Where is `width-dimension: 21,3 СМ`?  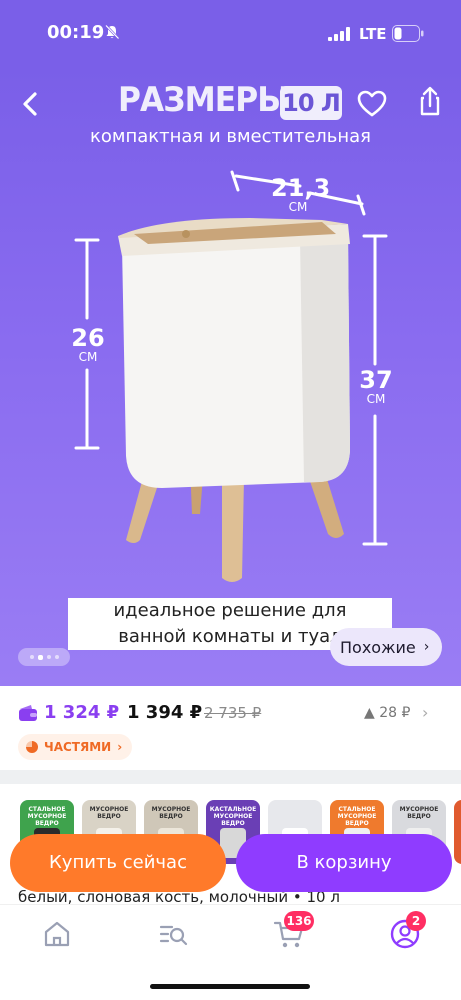
width-dimension: 21,3 СМ is located at coordinates (301, 194).